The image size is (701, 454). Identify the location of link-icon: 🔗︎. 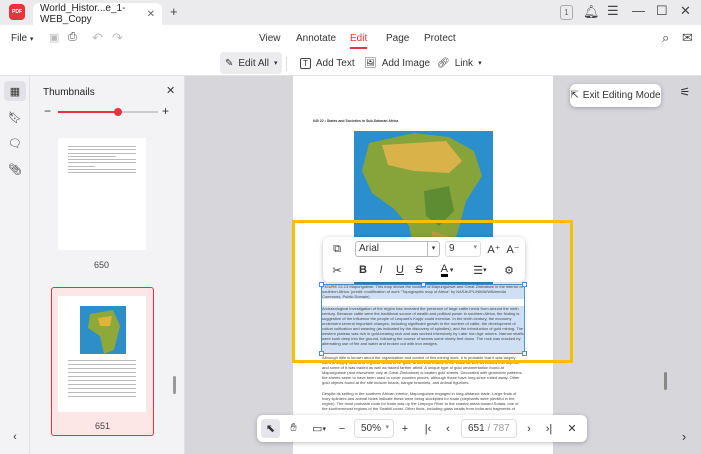
(443, 63).